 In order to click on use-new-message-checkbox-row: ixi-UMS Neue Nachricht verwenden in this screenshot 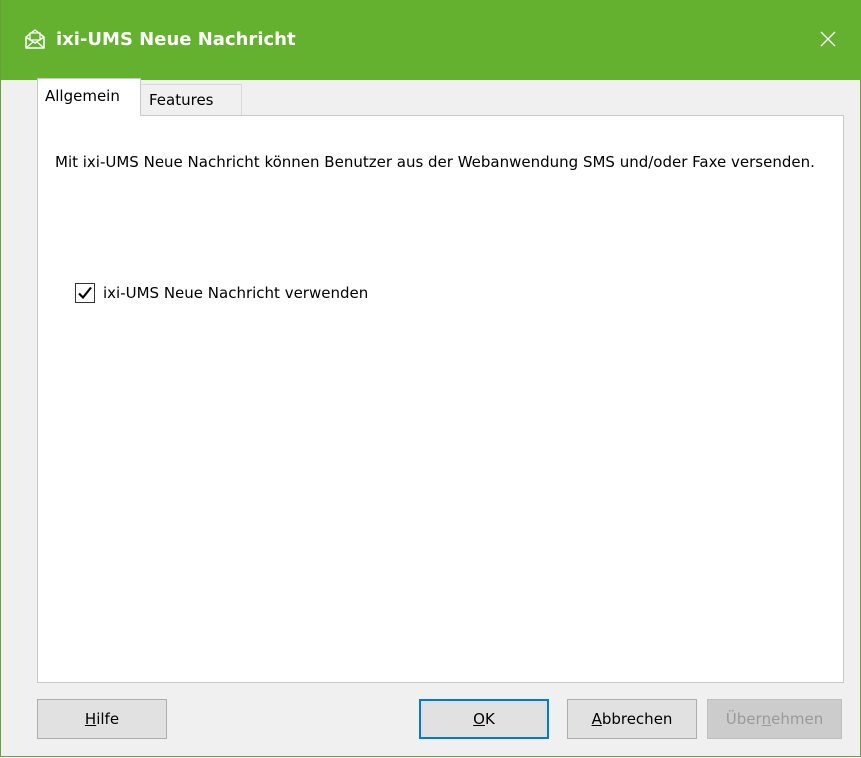, I will do `click(221, 293)`.